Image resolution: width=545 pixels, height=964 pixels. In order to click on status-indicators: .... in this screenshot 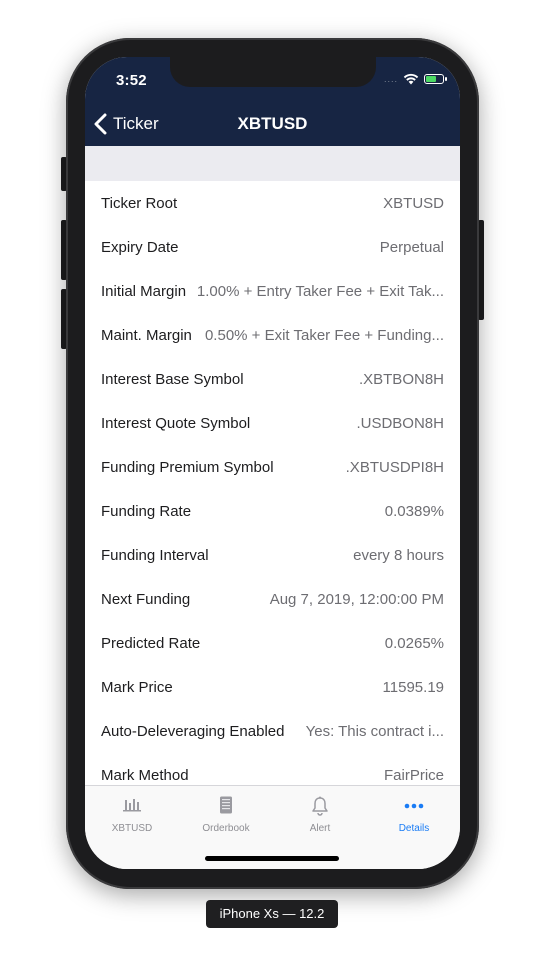, I will do `click(415, 79)`.